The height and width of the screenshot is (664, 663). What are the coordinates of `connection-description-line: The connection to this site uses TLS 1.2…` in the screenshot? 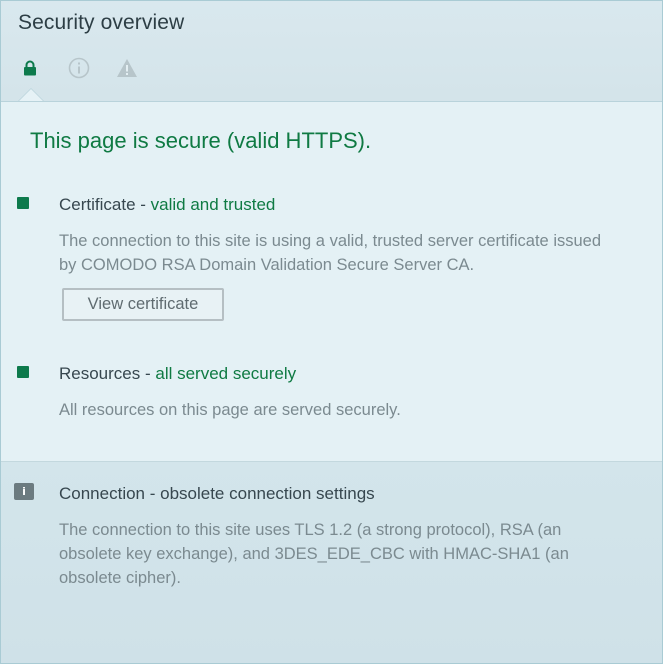 It's located at (310, 530).